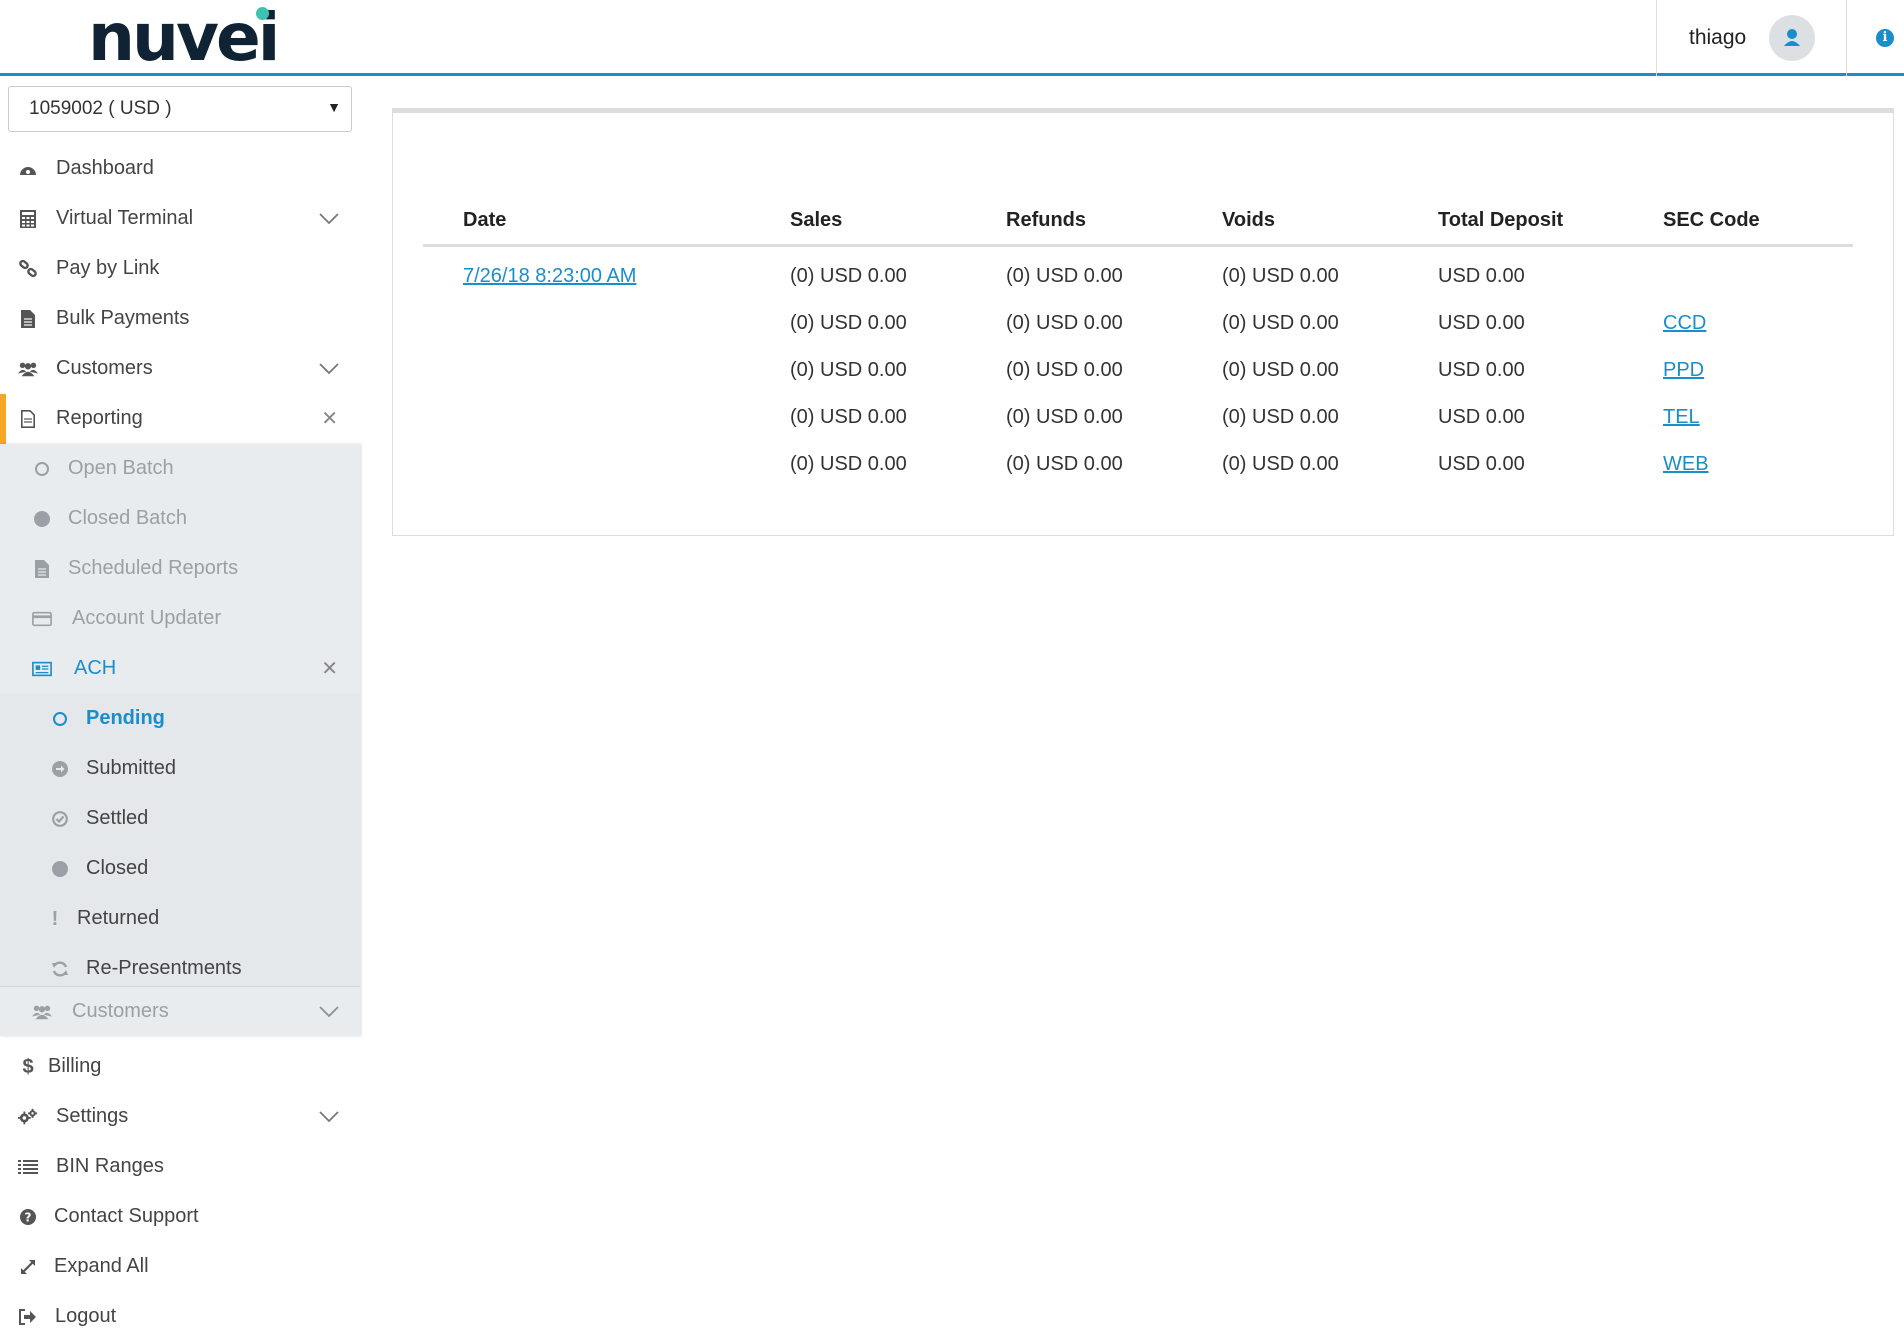  I want to click on calculator-icon, so click(28, 219).